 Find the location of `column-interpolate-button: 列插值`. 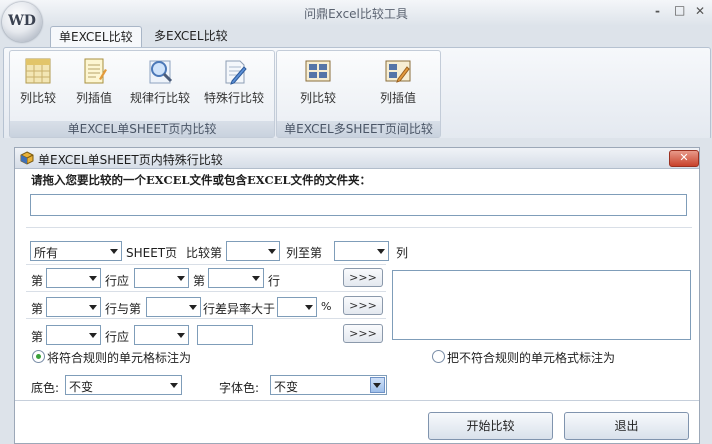

column-interpolate-button: 列插值 is located at coordinates (94, 80).